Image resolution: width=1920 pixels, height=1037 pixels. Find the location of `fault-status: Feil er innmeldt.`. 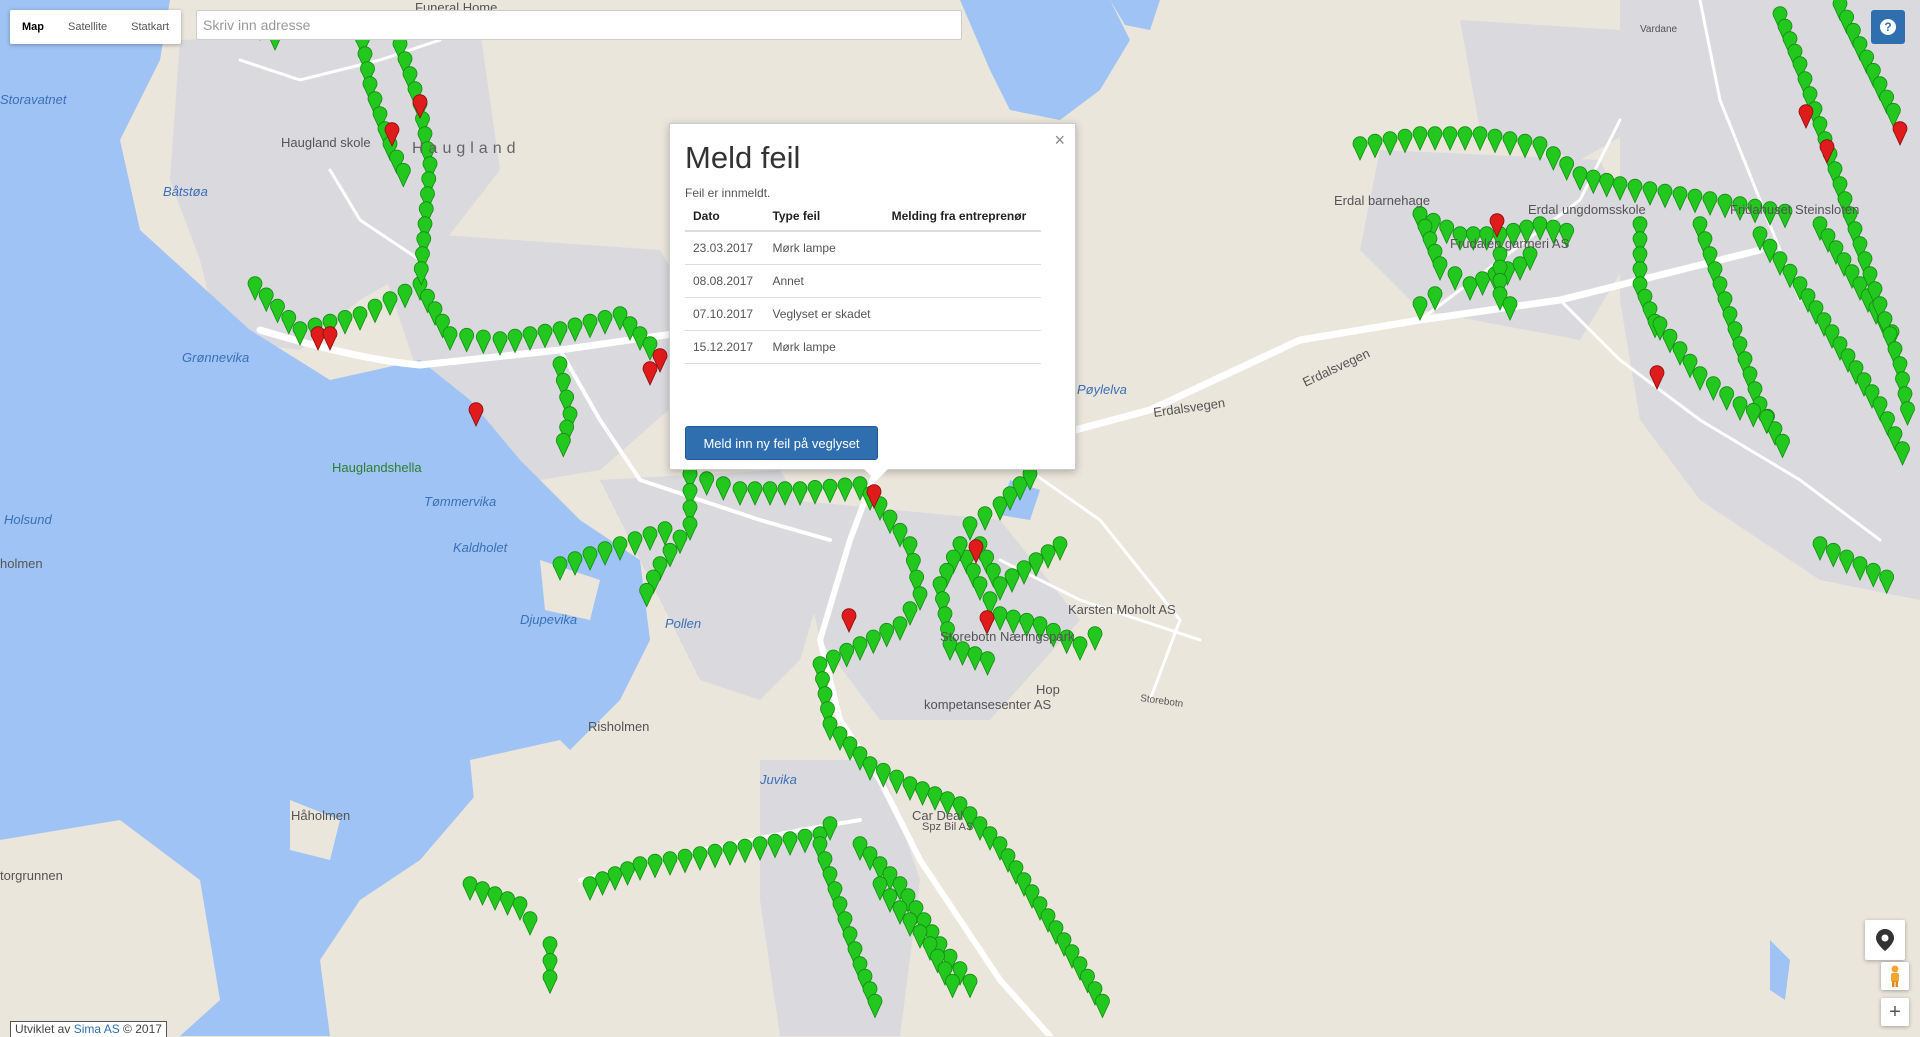

fault-status: Feil er innmeldt. is located at coordinates (728, 193).